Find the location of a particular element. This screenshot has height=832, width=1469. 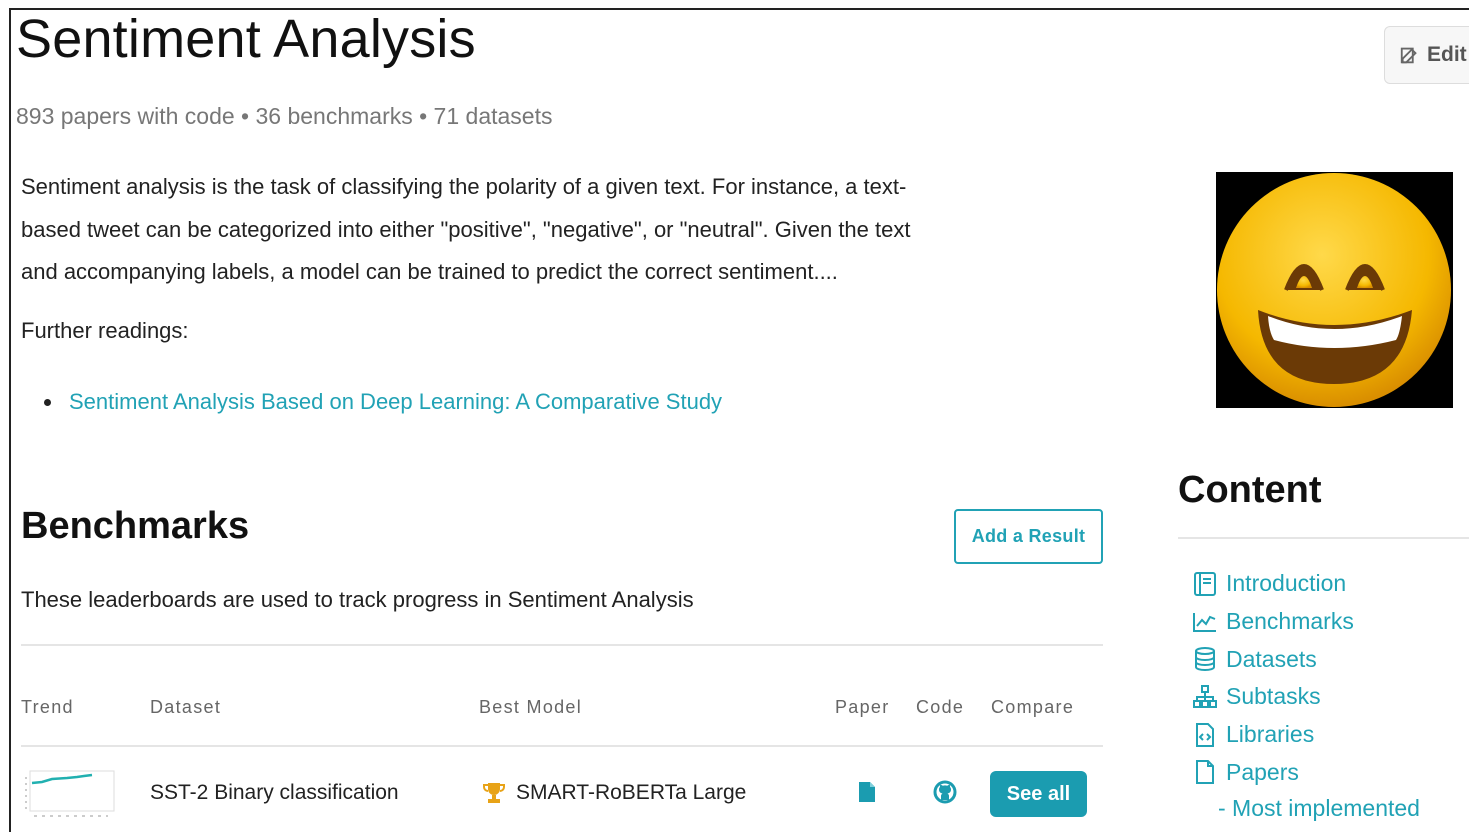

trend-sparkline is located at coordinates (69, 794).